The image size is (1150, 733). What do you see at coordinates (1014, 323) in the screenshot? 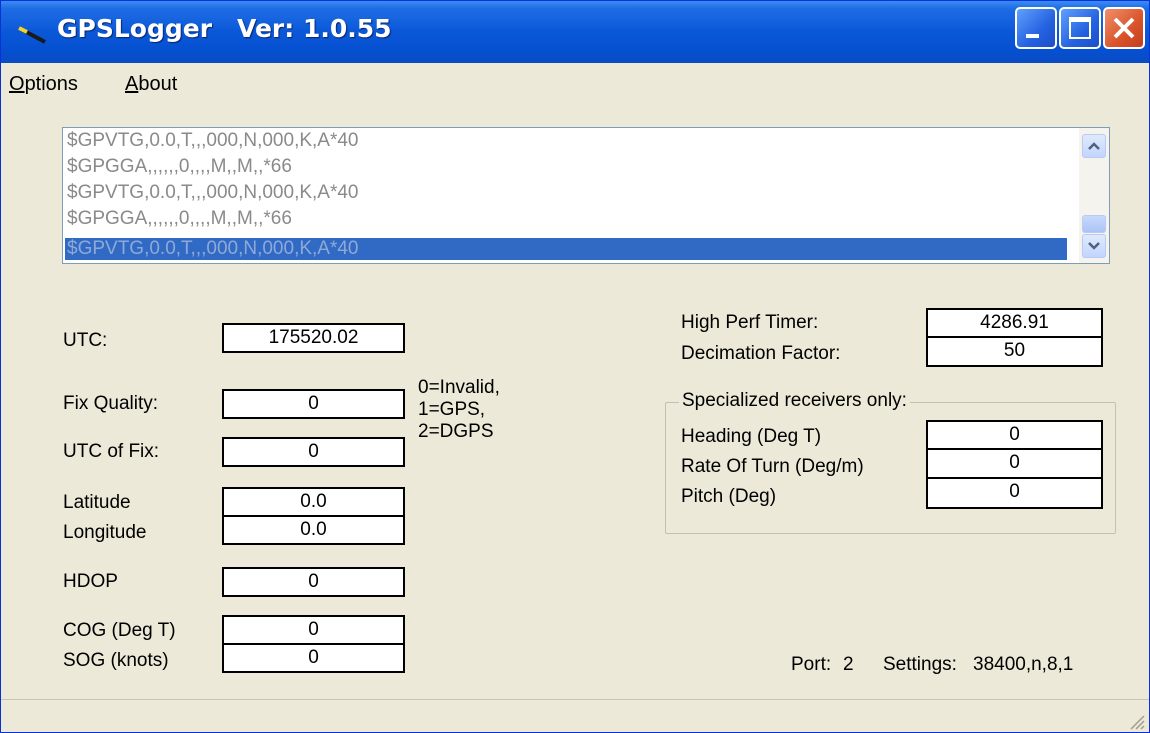
I see `high-perf-timer-field: 4286.91` at bounding box center [1014, 323].